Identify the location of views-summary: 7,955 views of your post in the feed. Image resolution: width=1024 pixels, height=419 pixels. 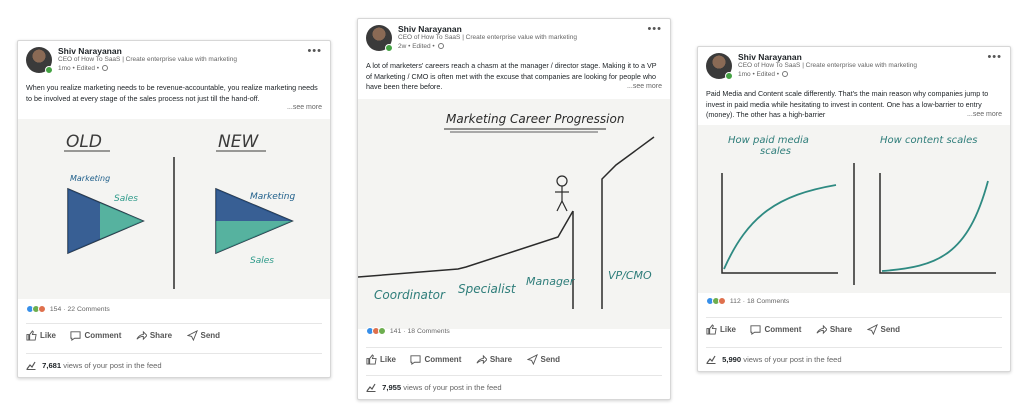
(514, 383).